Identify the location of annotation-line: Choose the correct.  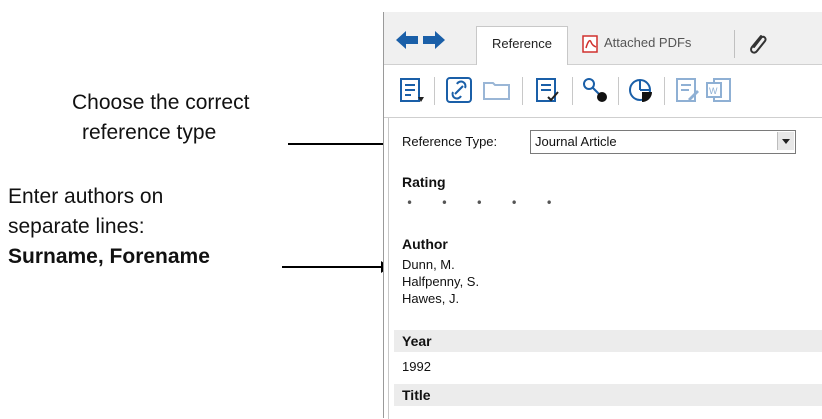
(161, 102).